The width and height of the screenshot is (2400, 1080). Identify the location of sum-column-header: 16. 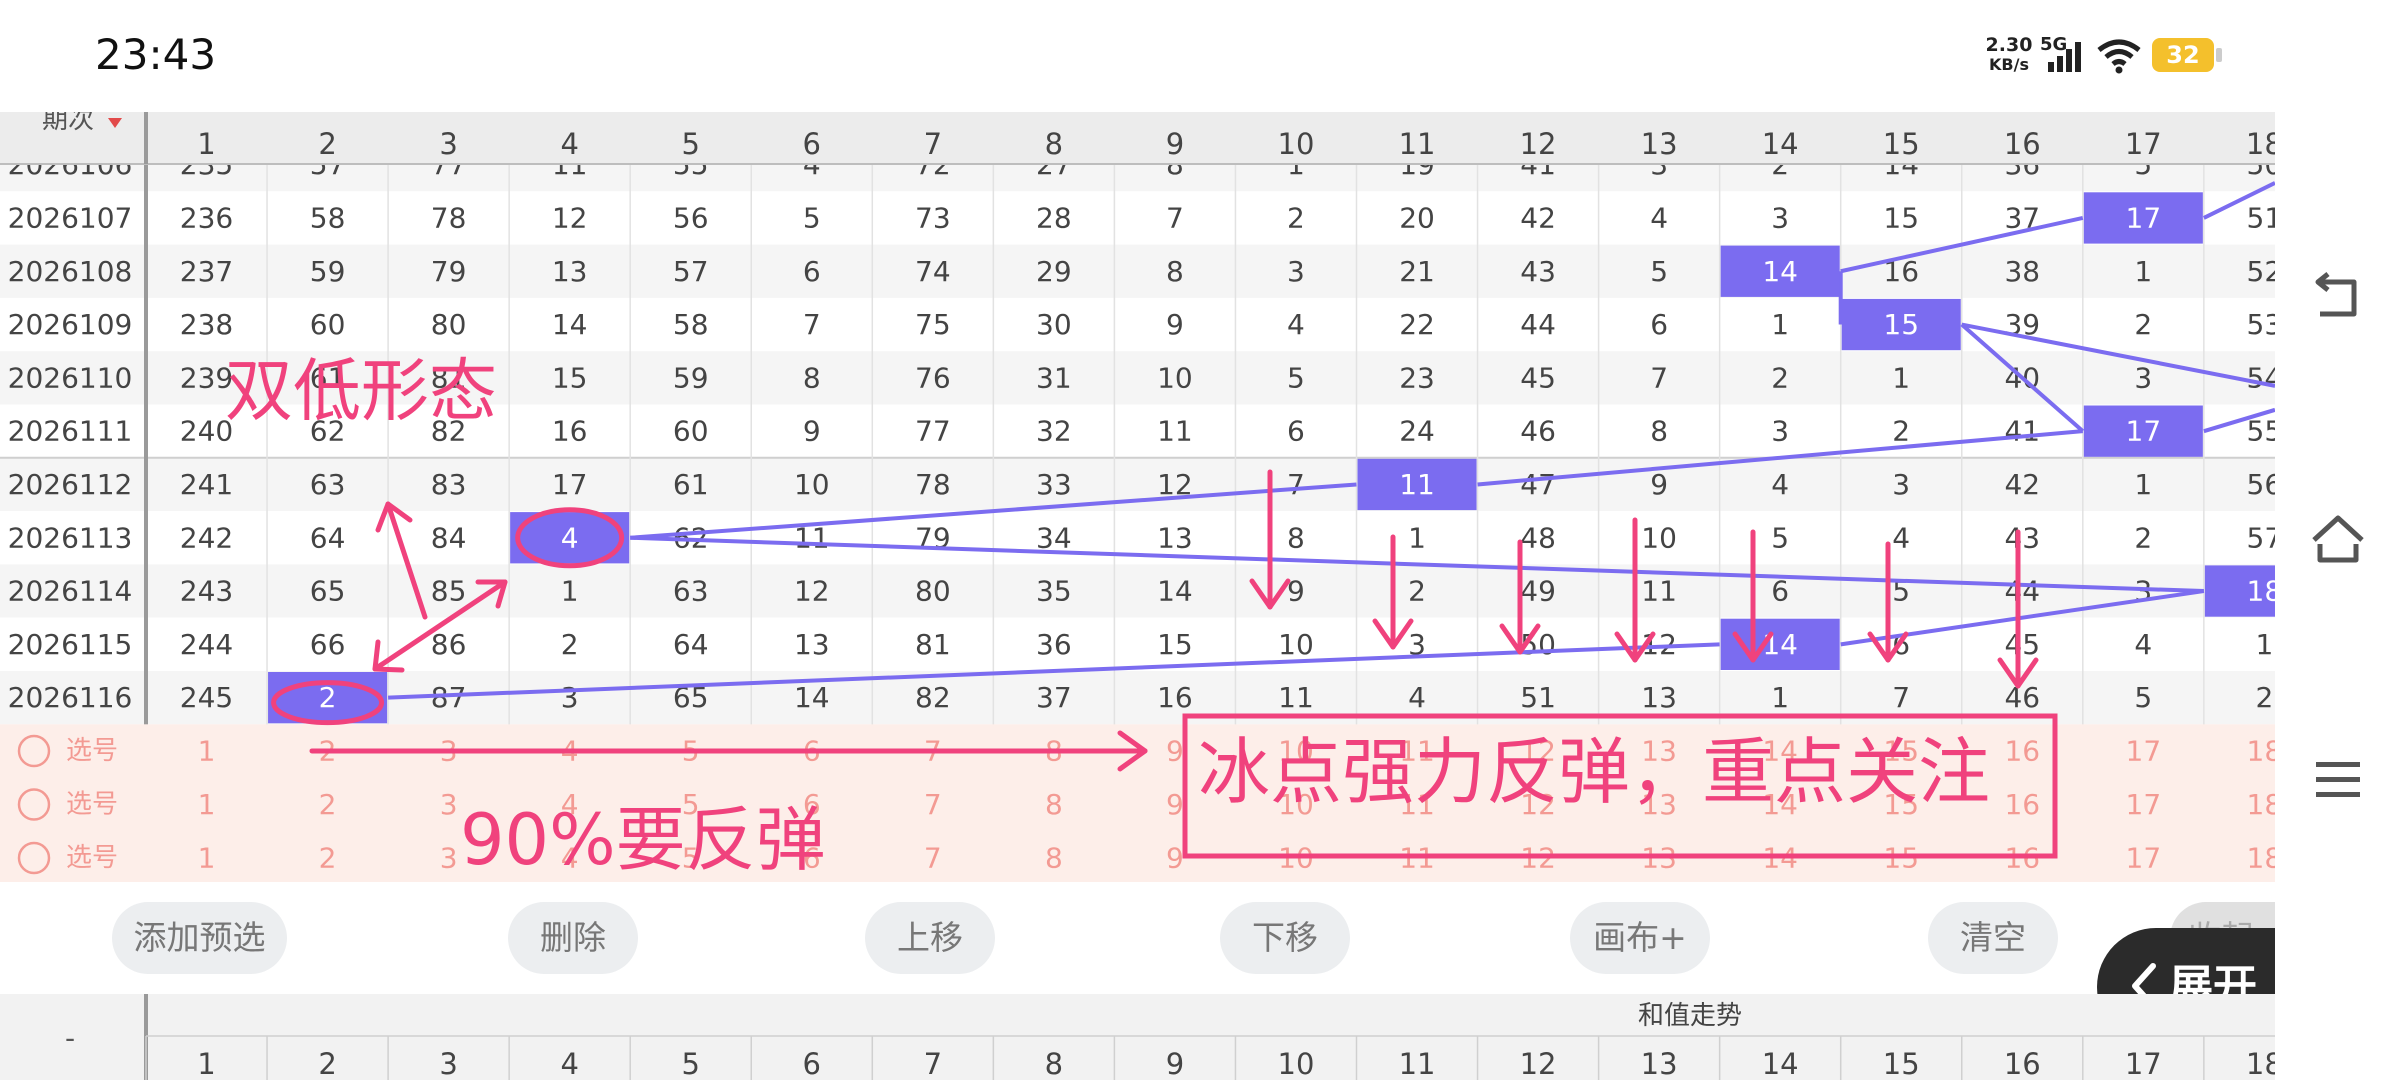
(2022, 1063).